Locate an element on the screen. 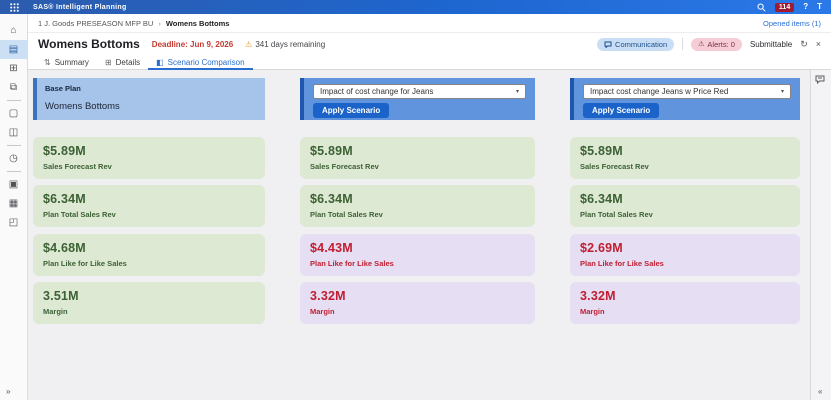 This screenshot has height=400, width=831. tab-scenario-comparison: ◧ Scenario Comparison is located at coordinates (200, 64).